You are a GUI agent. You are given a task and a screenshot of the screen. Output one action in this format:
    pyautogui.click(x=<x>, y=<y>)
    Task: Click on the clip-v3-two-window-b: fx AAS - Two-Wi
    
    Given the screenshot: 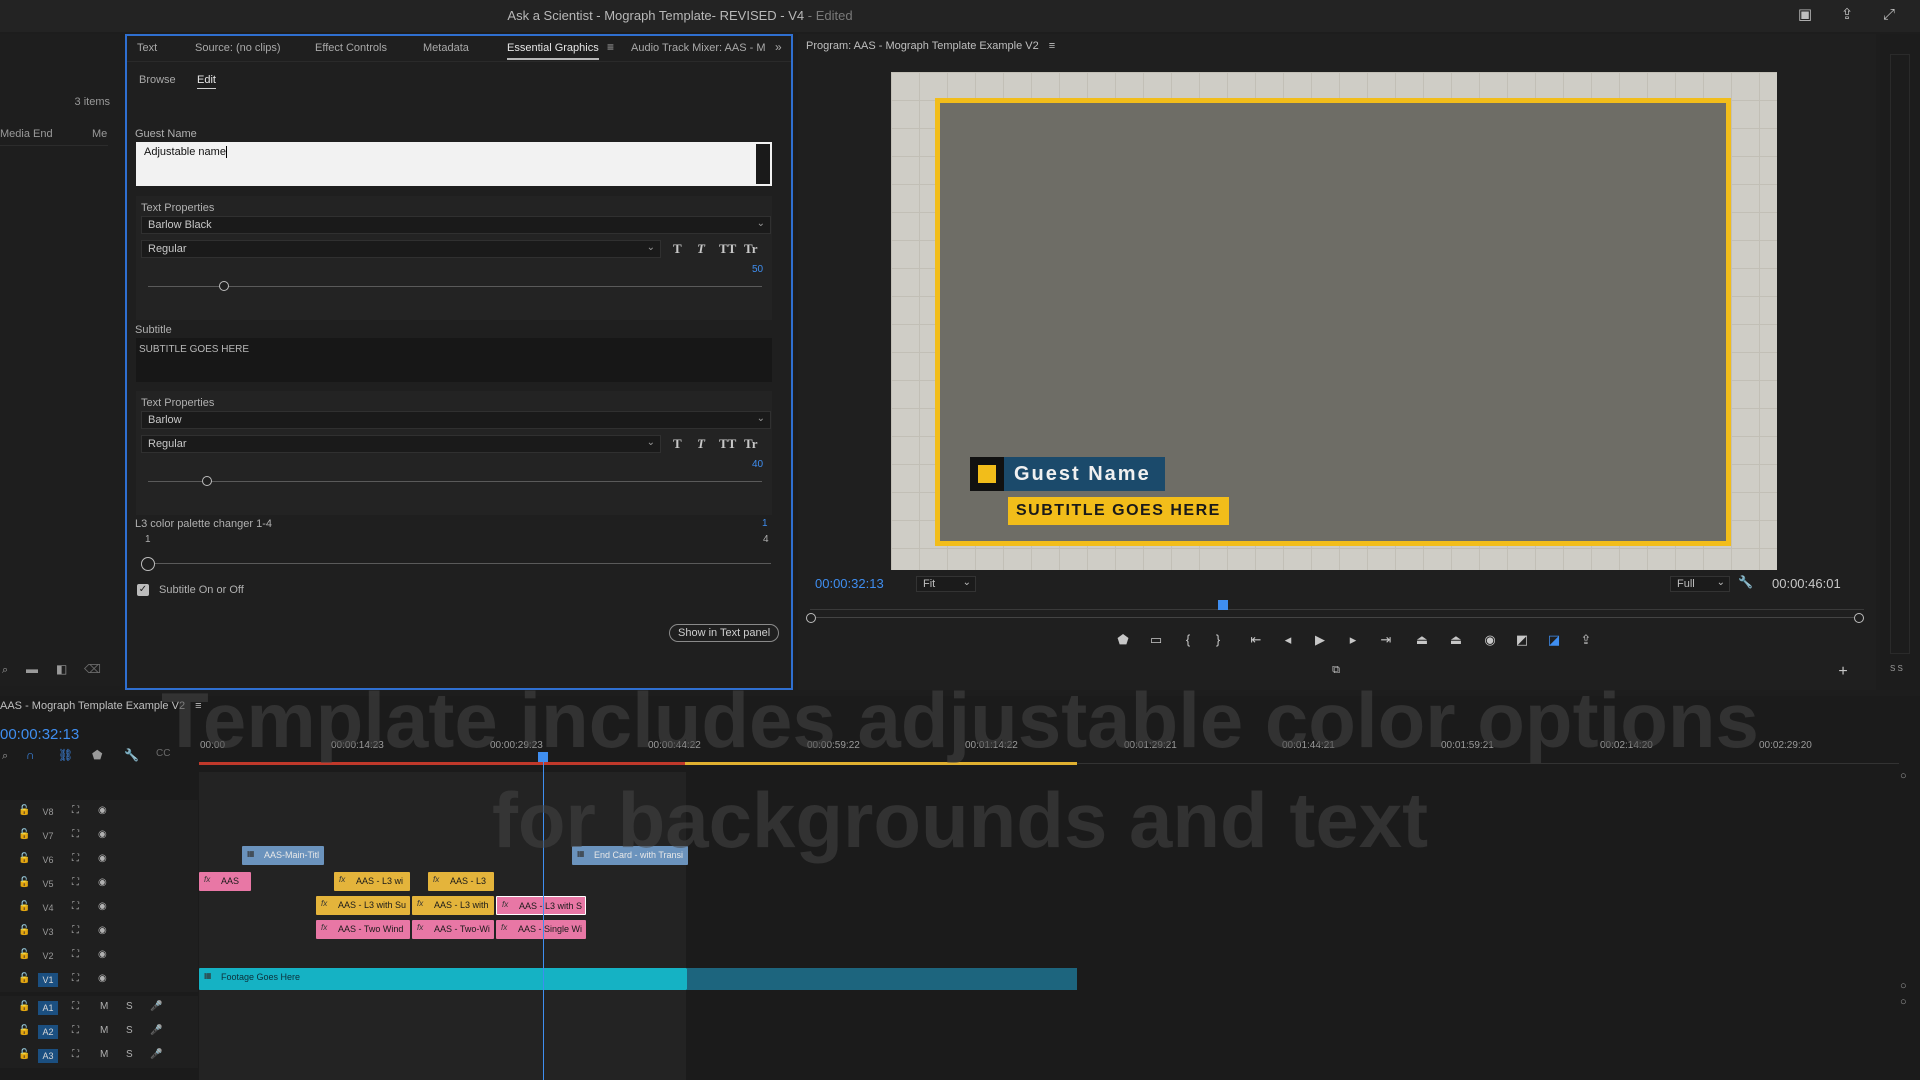 What is the action you would take?
    pyautogui.click(x=453, y=929)
    